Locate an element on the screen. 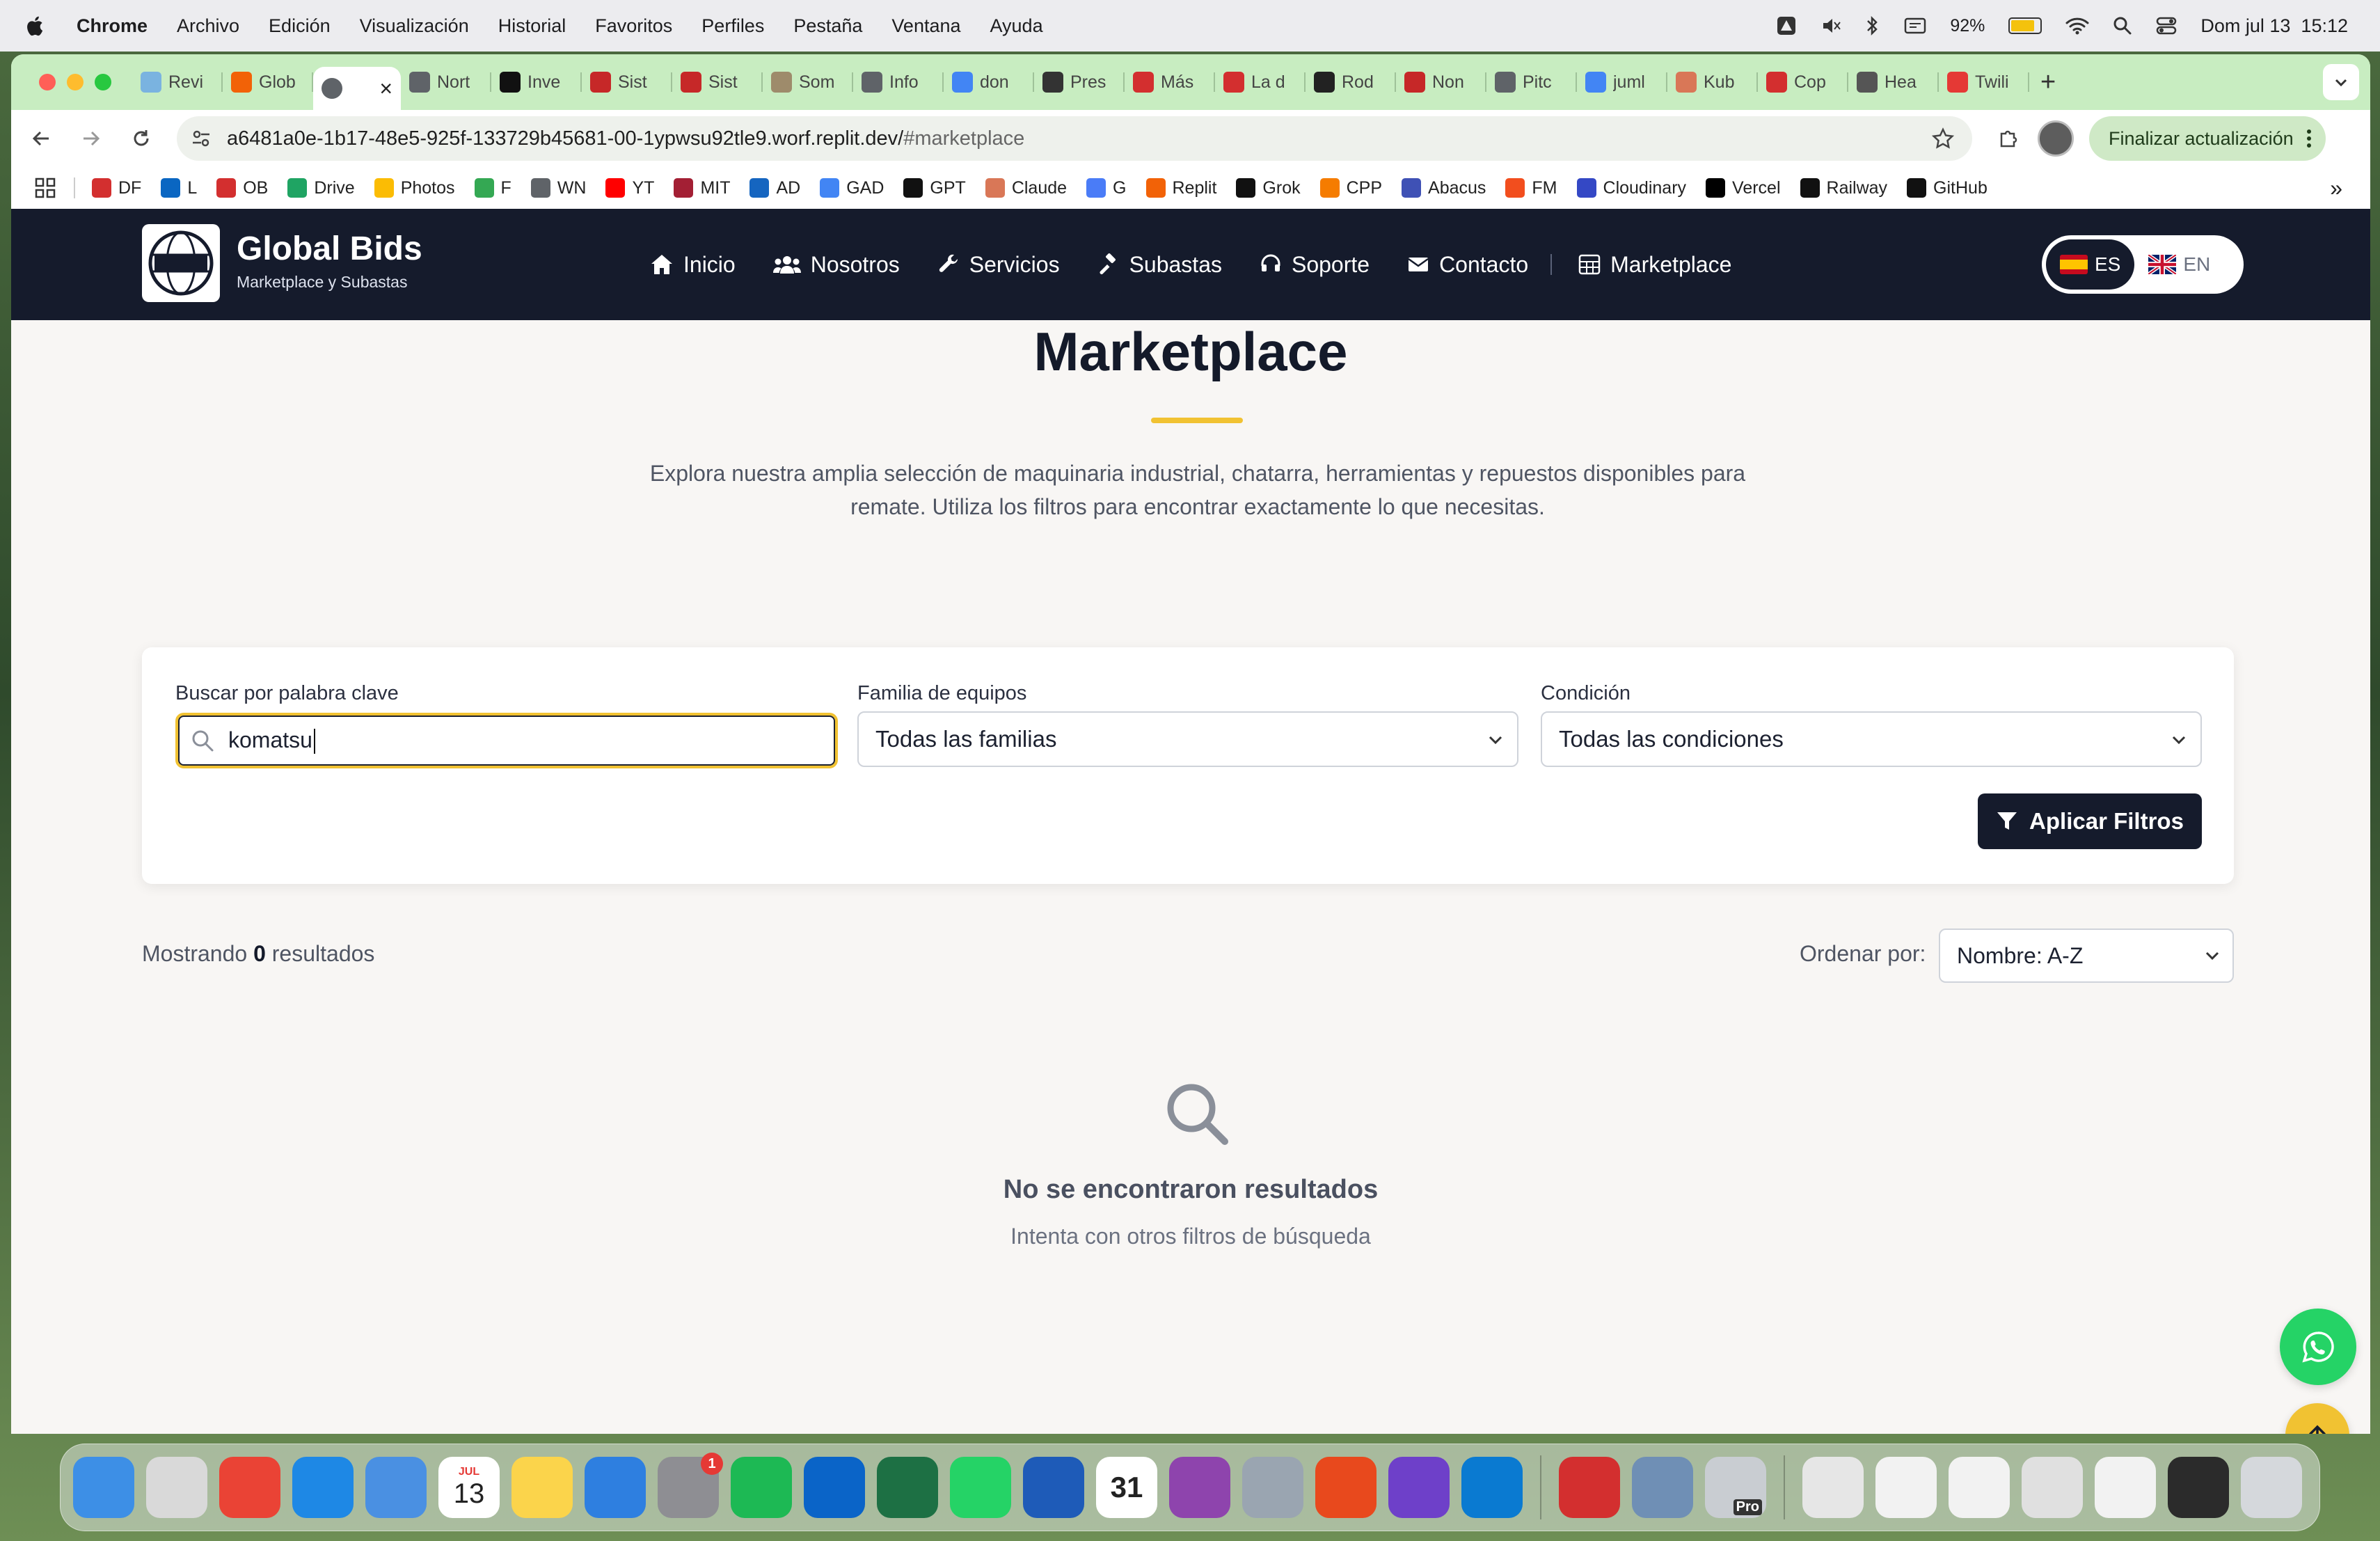 The width and height of the screenshot is (2380, 1541). chrome-icon is located at coordinates (250, 1487).